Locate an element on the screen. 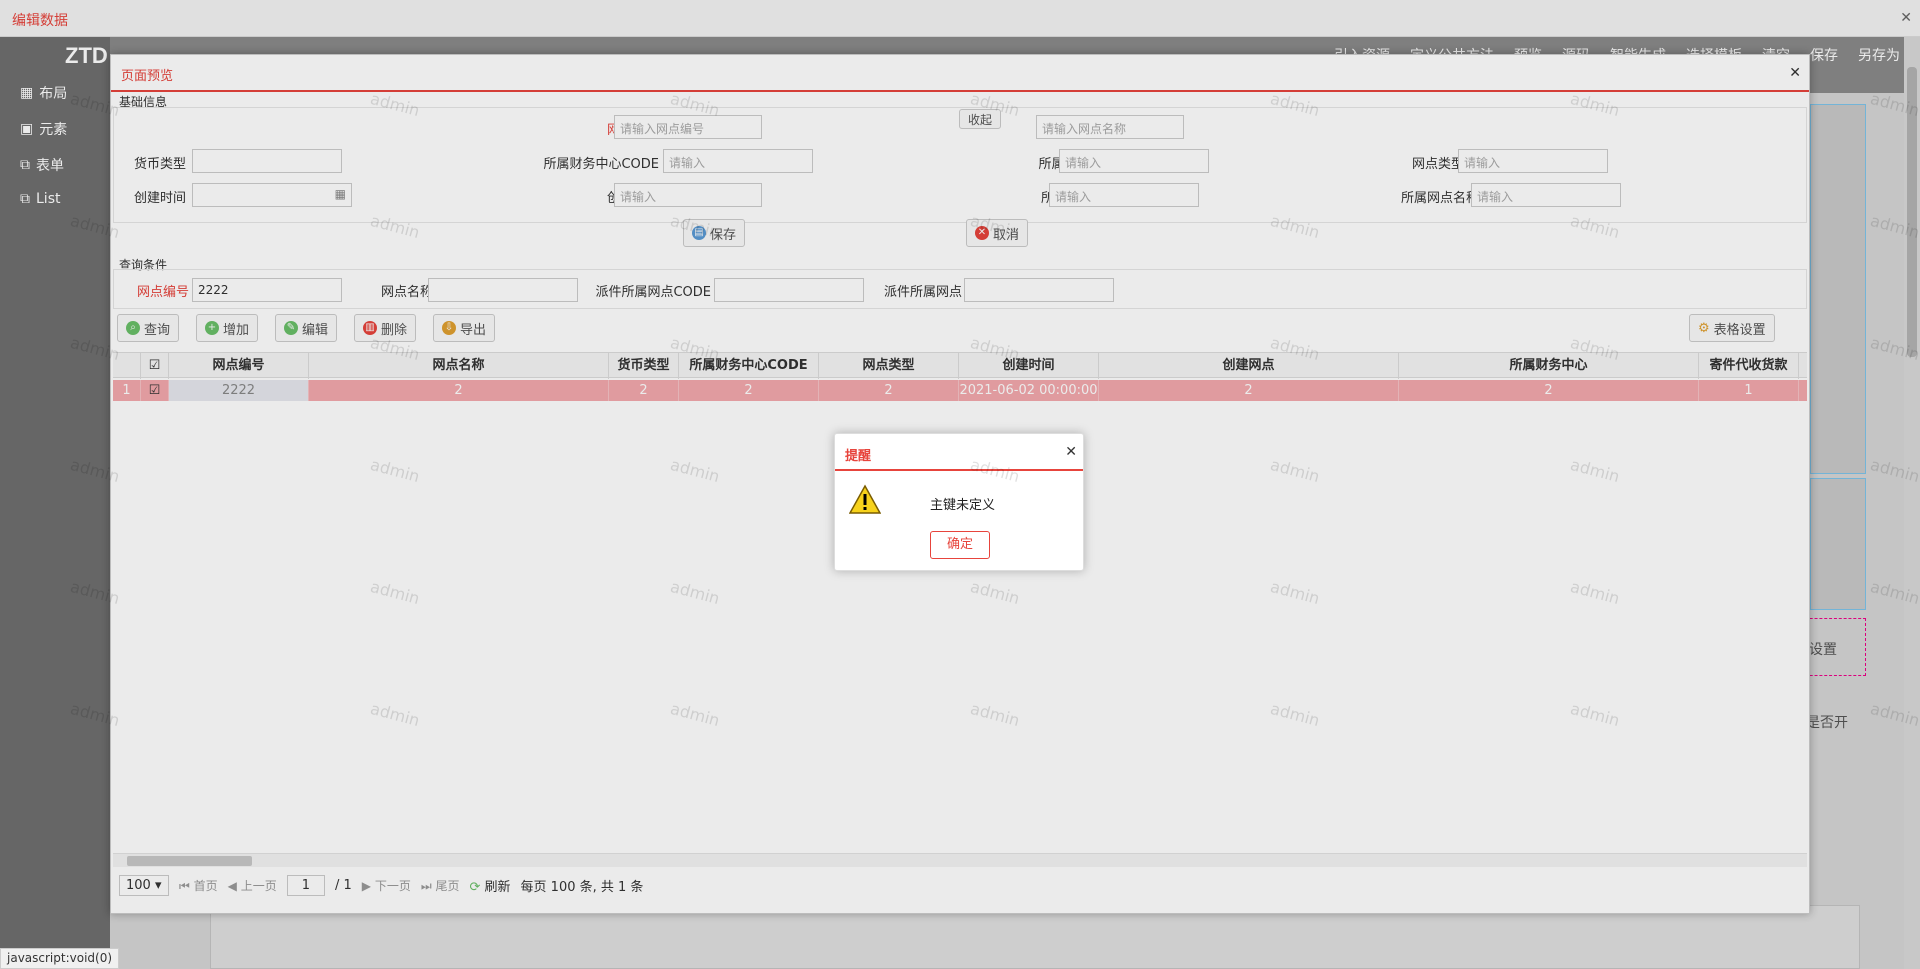  sidebar-item-layout: ▦ 布局 is located at coordinates (43, 93).